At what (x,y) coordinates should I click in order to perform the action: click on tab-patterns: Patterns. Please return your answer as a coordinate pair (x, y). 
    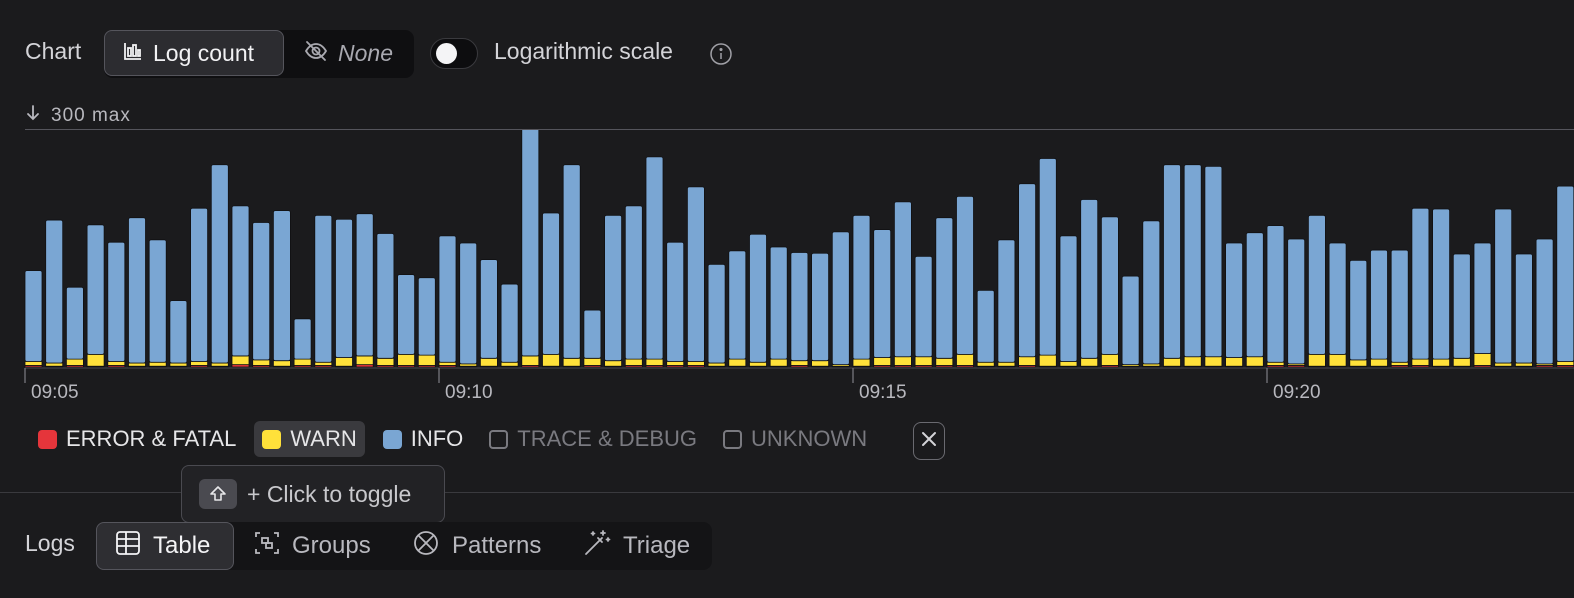
    Looking at the image, I should click on (476, 546).